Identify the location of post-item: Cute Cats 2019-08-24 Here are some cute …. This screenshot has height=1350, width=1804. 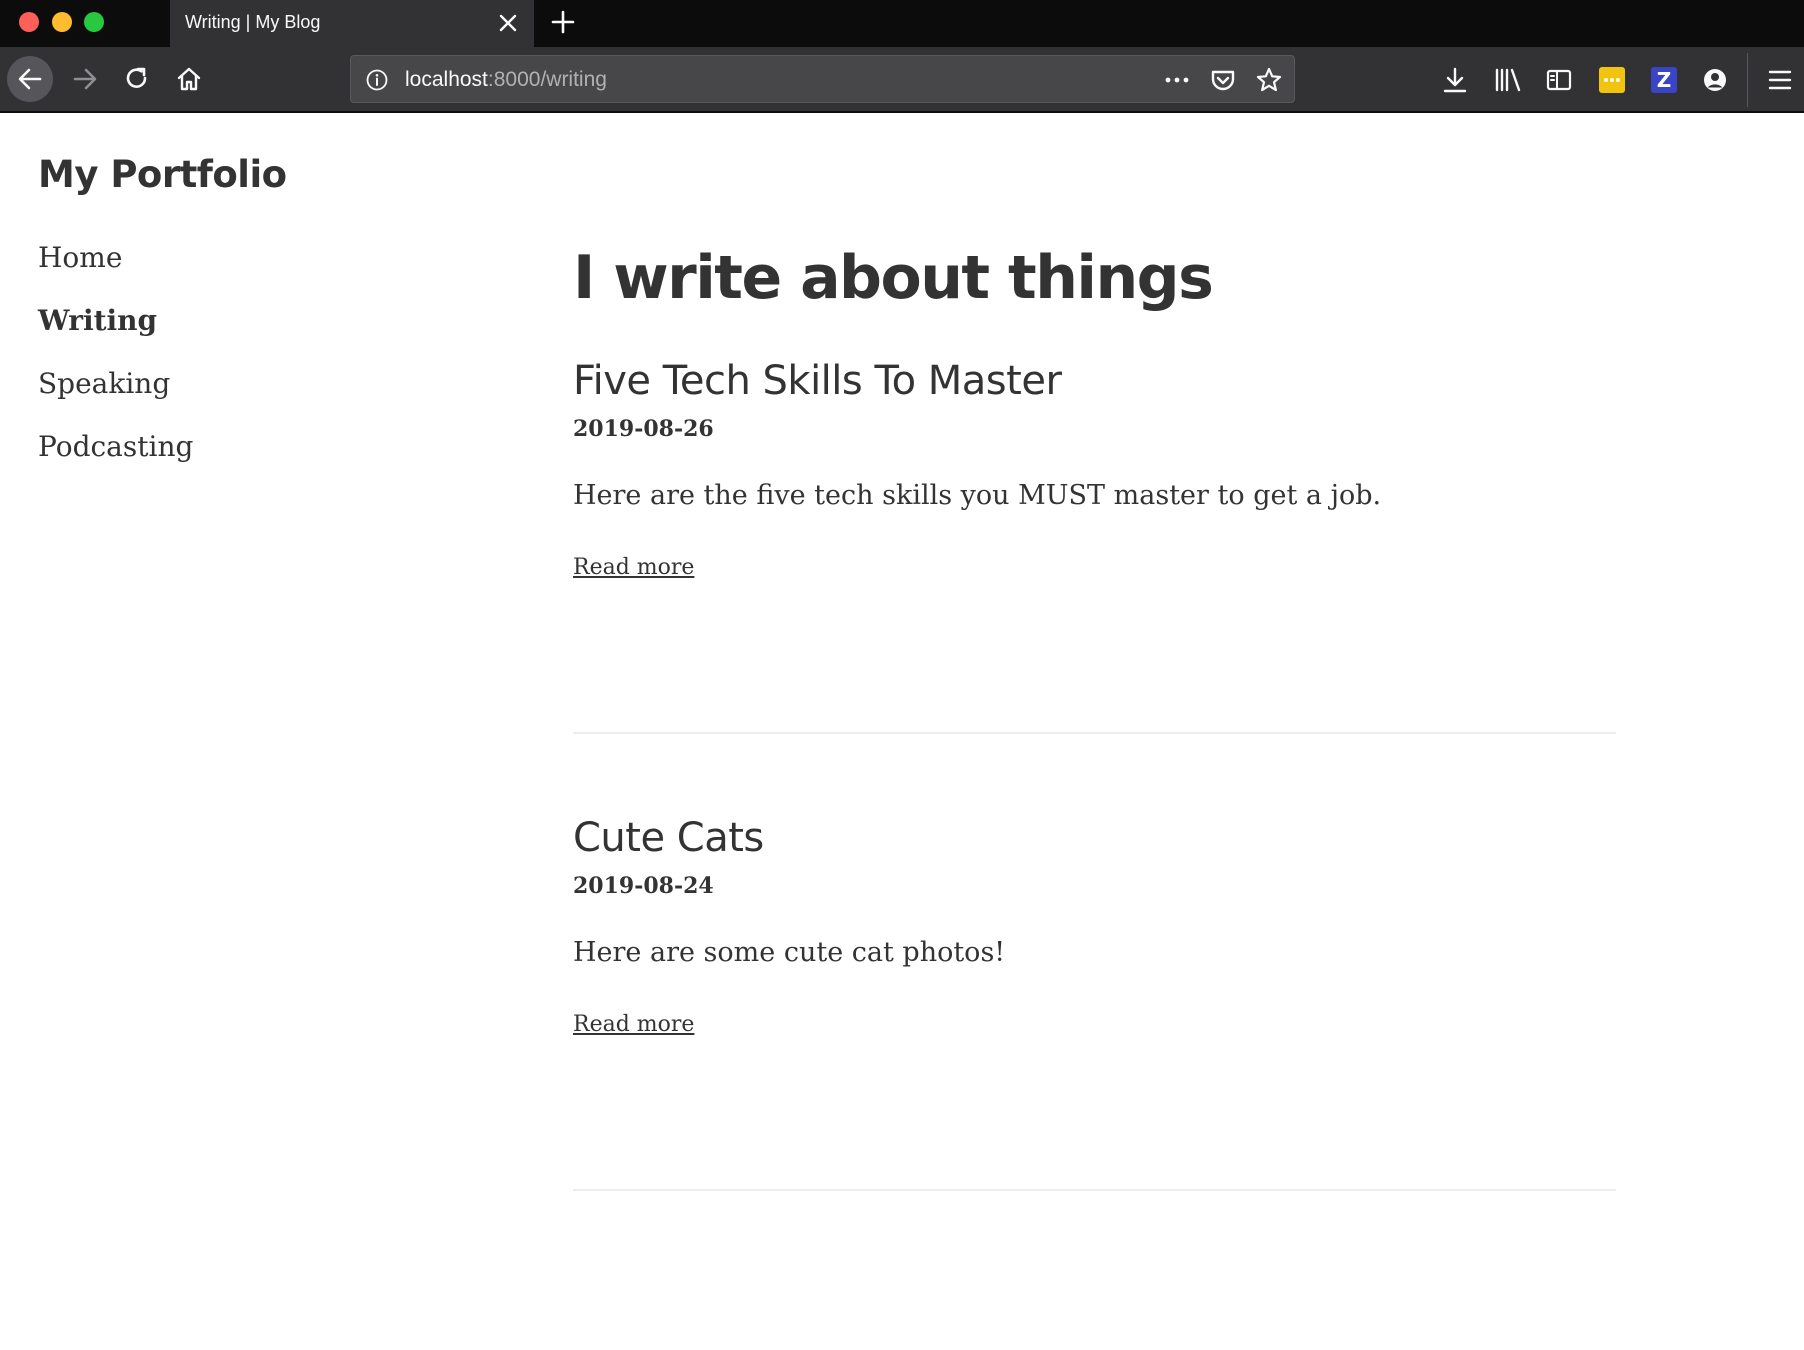
(1094, 926).